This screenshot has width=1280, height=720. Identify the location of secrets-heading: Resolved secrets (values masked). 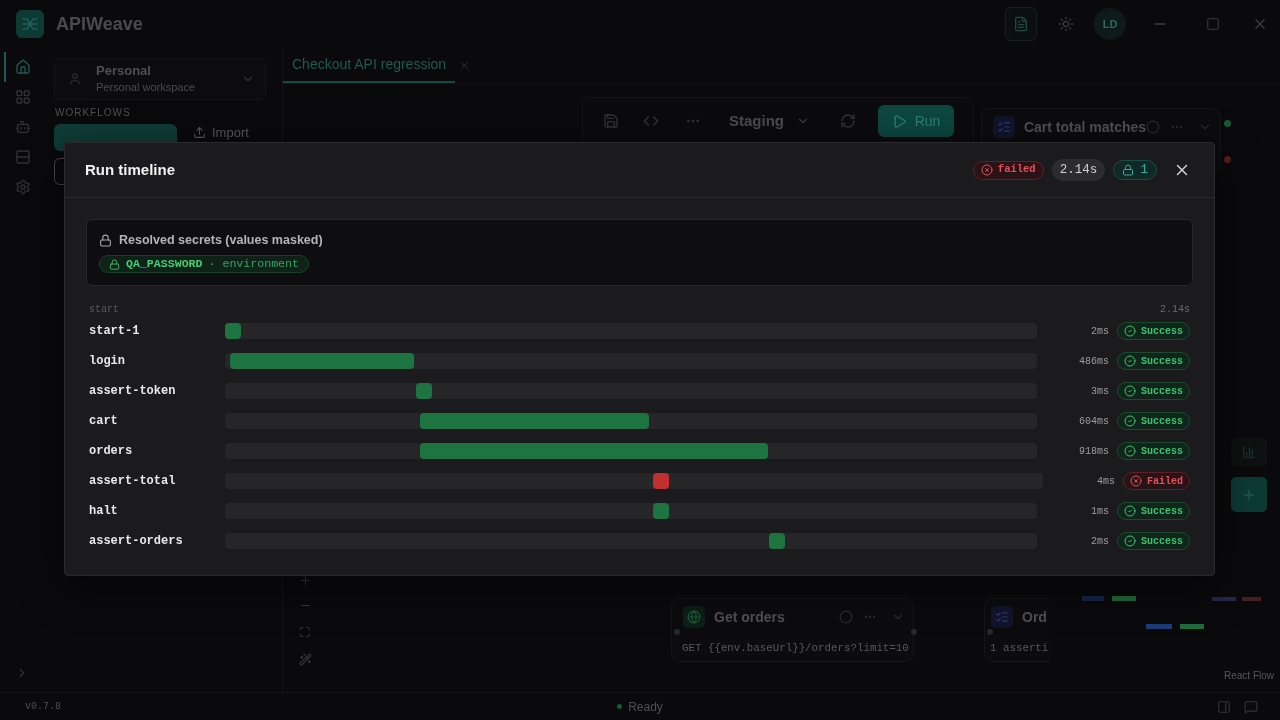
(221, 240).